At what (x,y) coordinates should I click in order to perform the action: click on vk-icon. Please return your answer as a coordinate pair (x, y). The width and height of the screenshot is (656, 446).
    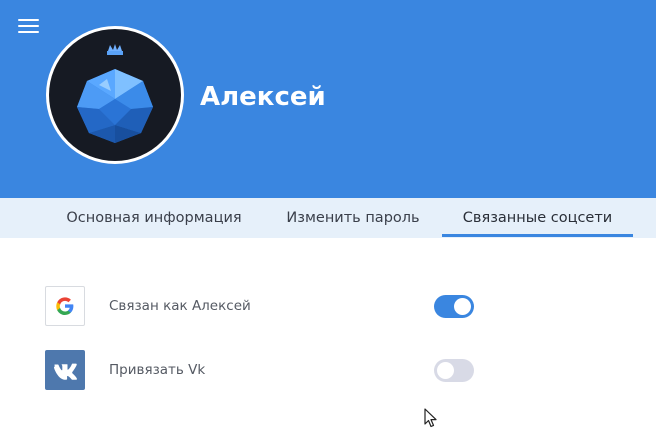
    Looking at the image, I should click on (65, 371).